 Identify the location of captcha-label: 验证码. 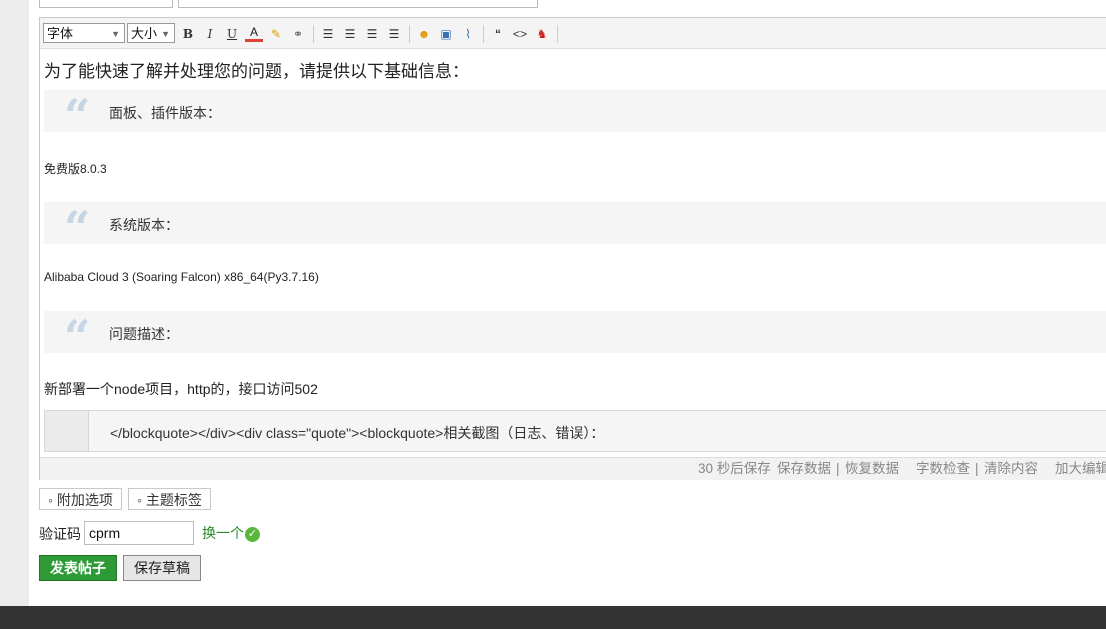
(60, 534).